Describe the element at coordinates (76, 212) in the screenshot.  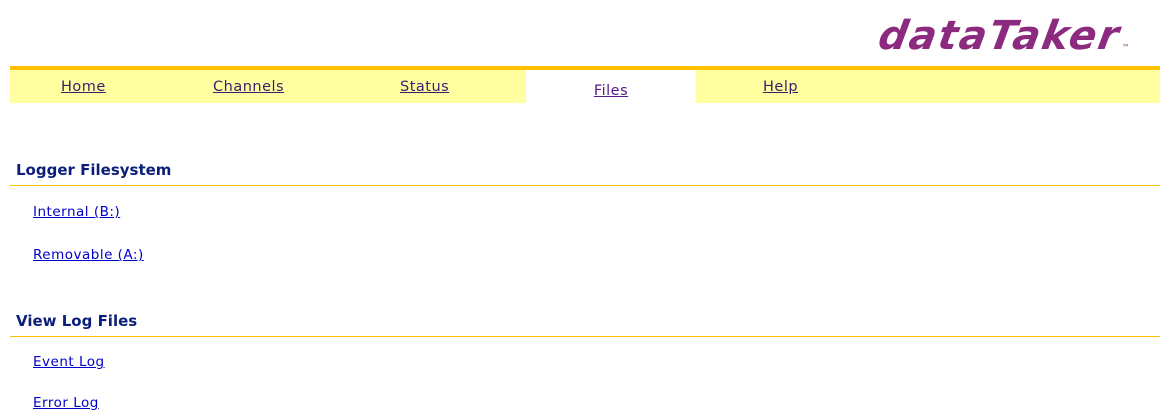
I see `link-internal-drive: Internal (B:)` at that location.